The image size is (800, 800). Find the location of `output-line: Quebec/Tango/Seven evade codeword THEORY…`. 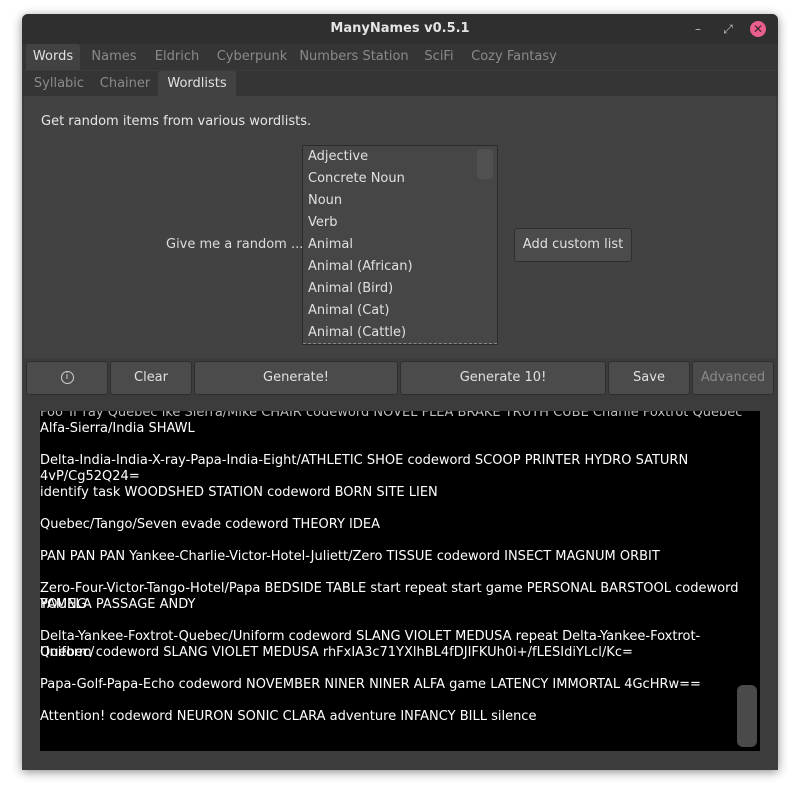

output-line: Quebec/Tango/Seven evade codeword THEORY… is located at coordinates (210, 524).